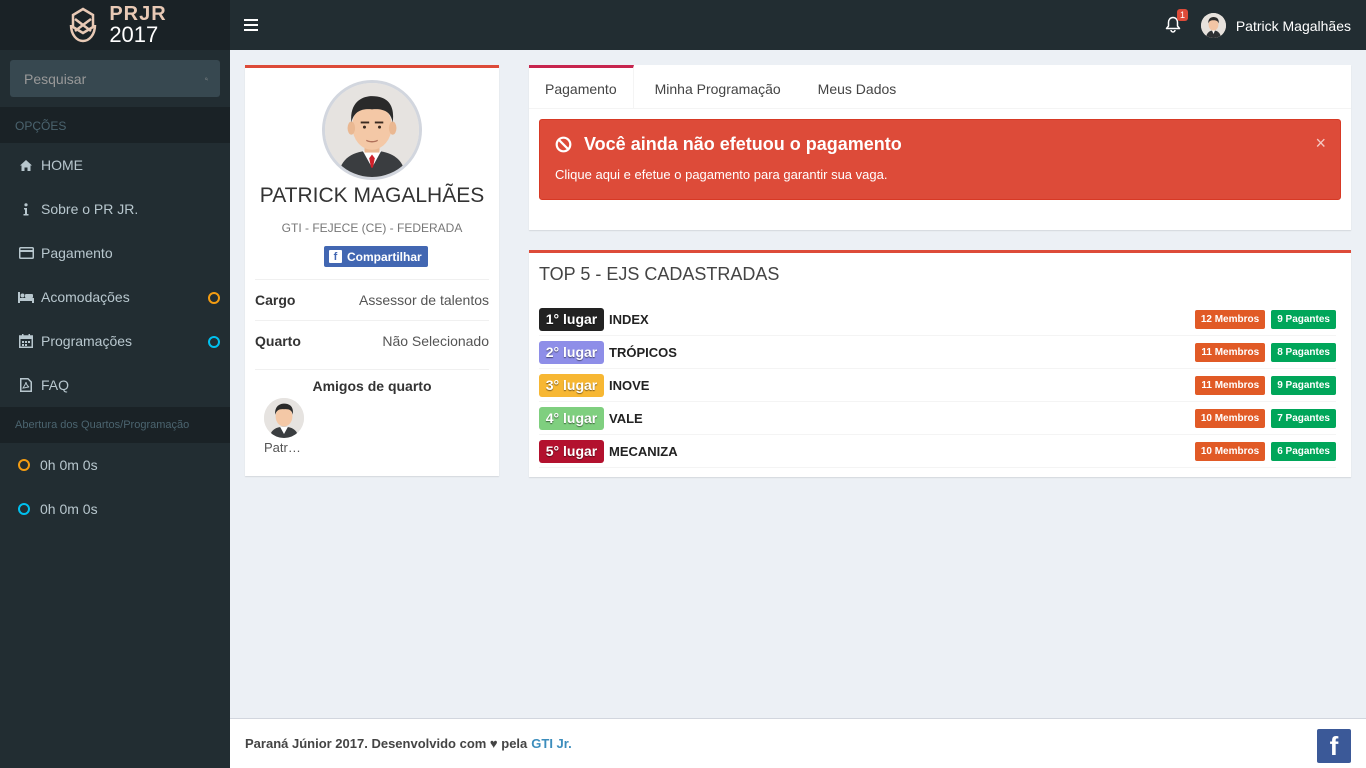 The image size is (1366, 768). Describe the element at coordinates (571, 451) in the screenshot. I see `place-badge: 5° lugar` at that location.